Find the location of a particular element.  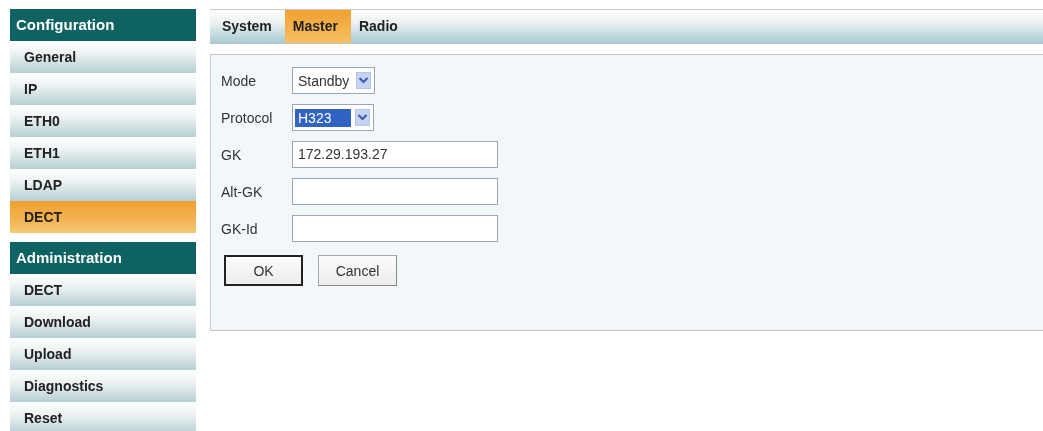

form-button: OK is located at coordinates (263, 270).